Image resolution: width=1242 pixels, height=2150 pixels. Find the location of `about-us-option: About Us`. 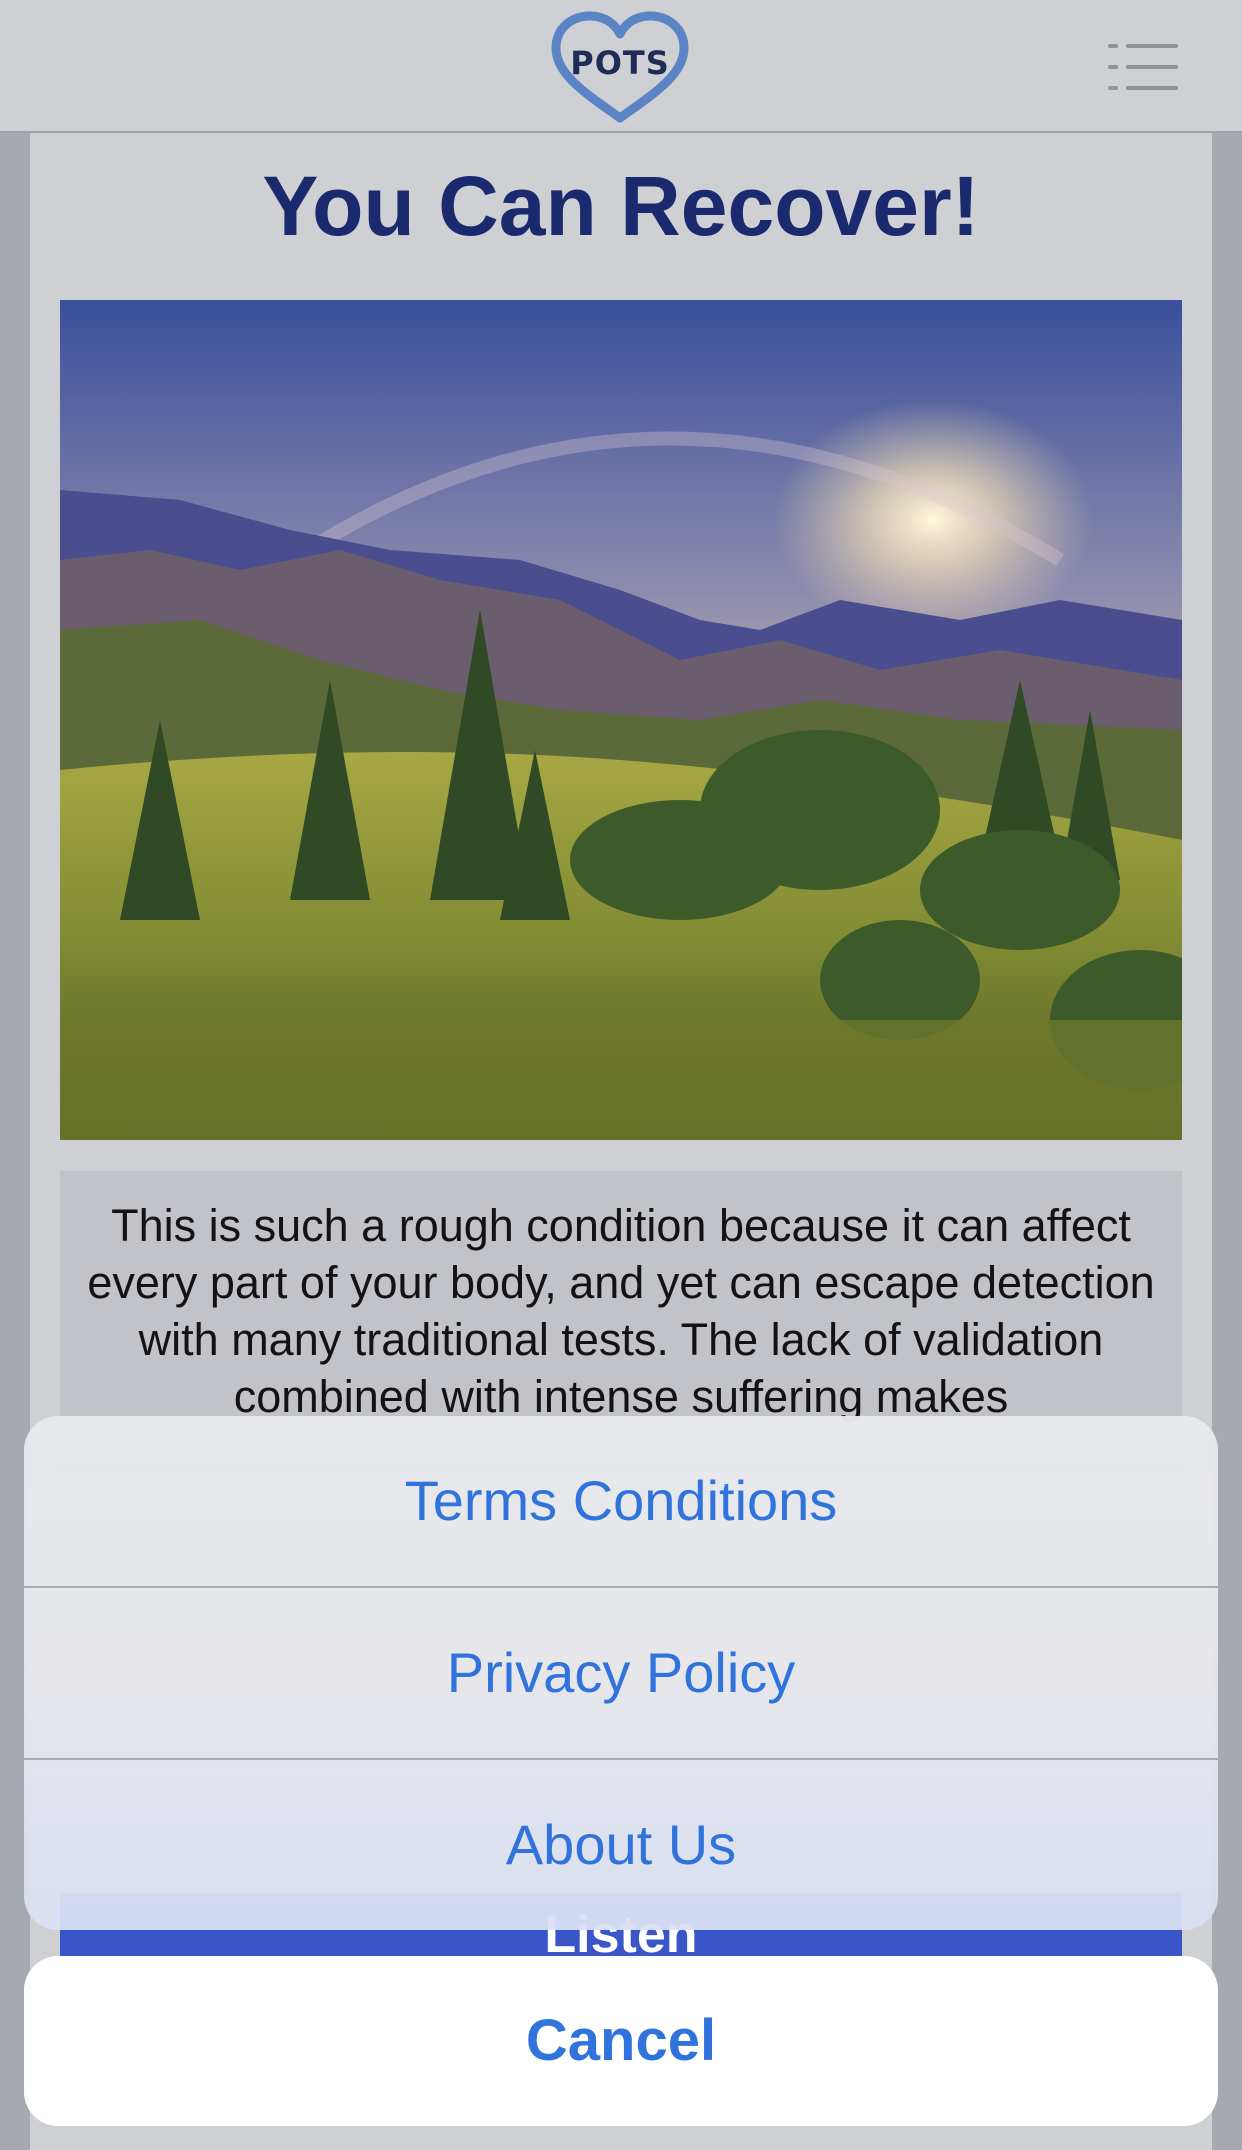

about-us-option: About Us is located at coordinates (621, 1845).